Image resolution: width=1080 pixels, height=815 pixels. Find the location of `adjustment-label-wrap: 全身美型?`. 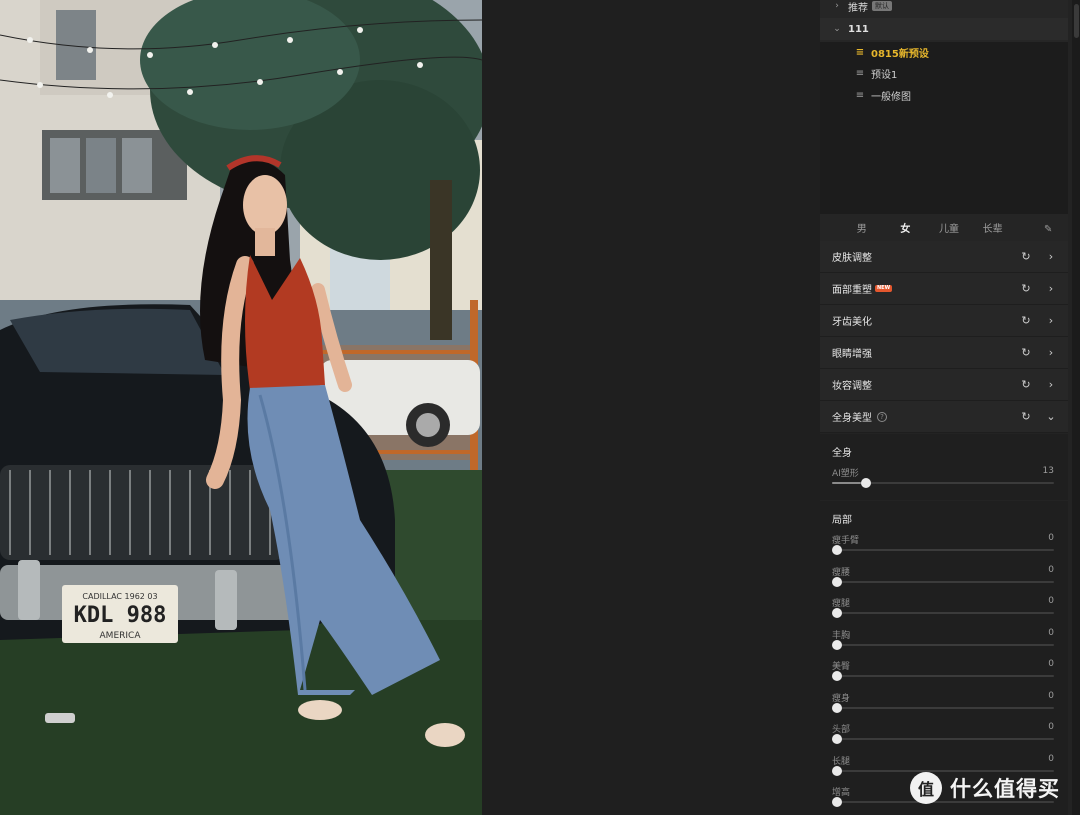

adjustment-label-wrap: 全身美型? is located at coordinates (926, 416).